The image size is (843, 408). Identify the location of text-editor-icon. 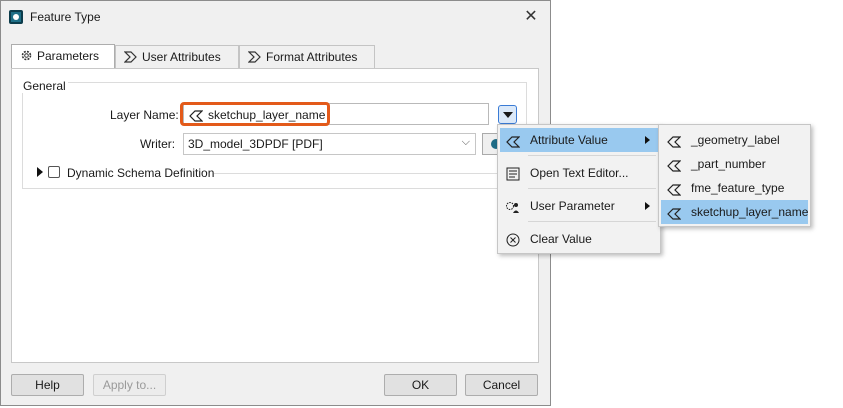
(513, 173).